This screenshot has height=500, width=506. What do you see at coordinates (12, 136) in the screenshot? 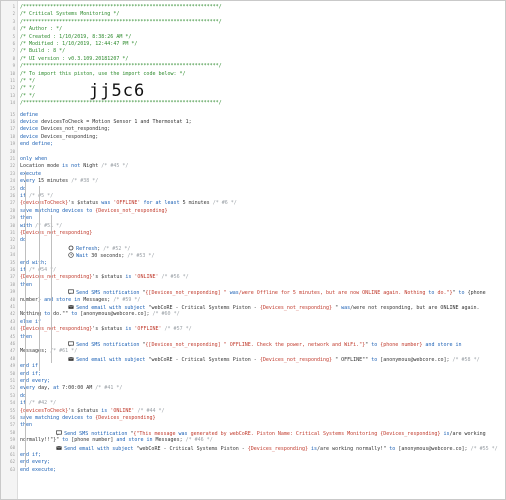
I see `line-number: 18` at bounding box center [12, 136].